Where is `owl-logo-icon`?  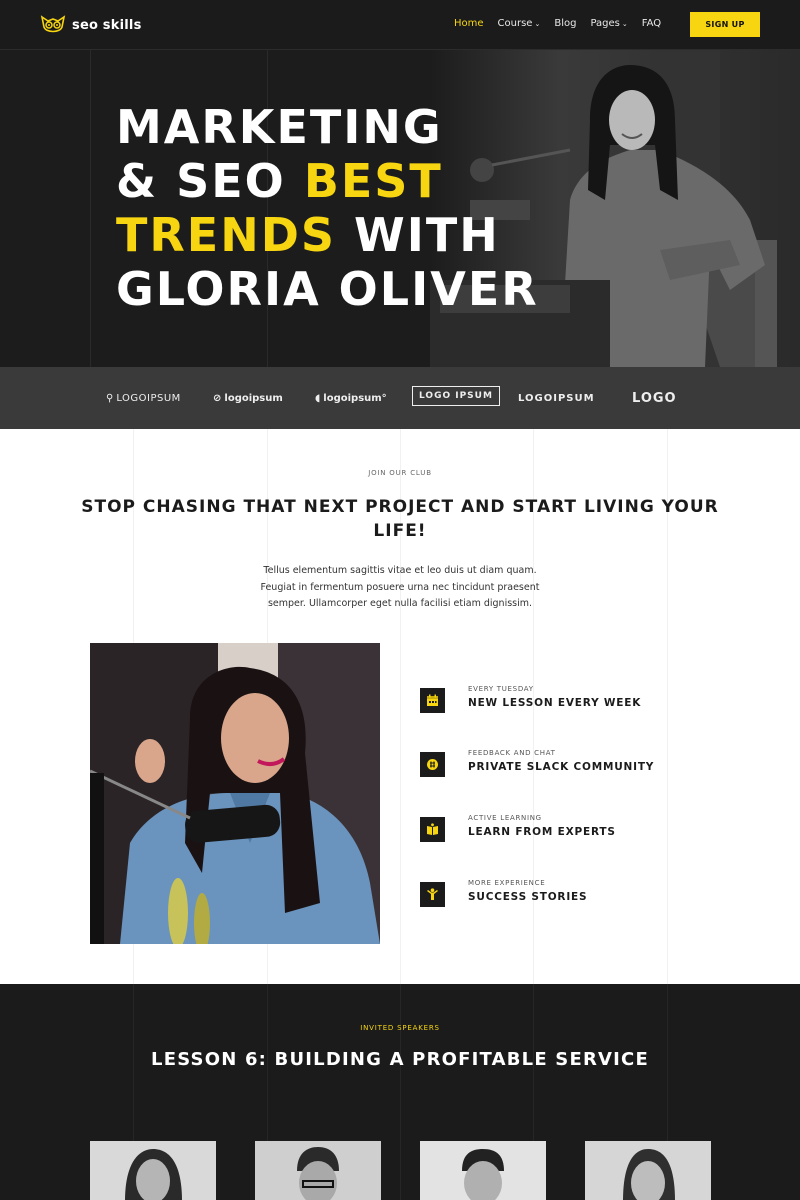
owl-logo-icon is located at coordinates (53, 24).